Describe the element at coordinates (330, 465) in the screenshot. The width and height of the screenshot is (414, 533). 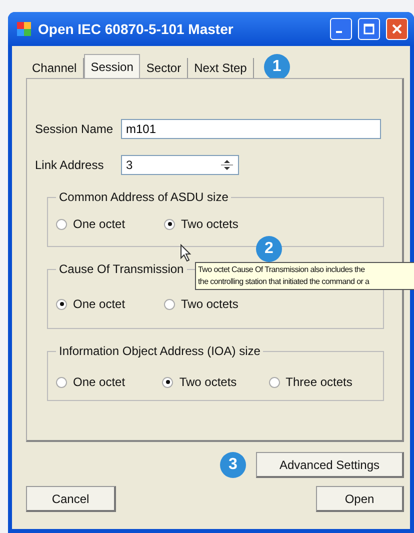
I see `advanced-settings-button: Advanced Settings` at that location.